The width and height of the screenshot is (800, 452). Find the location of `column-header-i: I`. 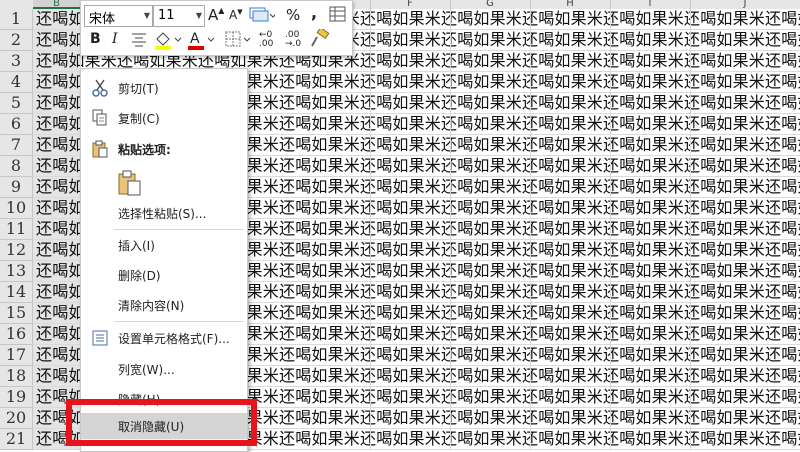

column-header-i: I is located at coordinates (650, 4).